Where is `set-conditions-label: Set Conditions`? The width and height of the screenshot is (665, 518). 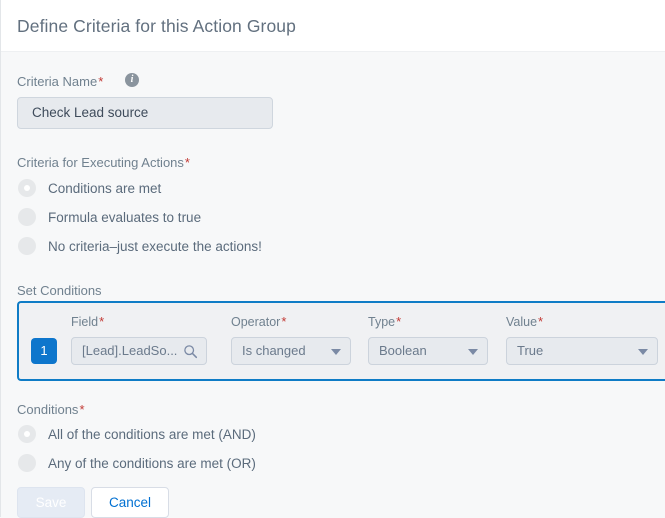
set-conditions-label: Set Conditions is located at coordinates (59, 291).